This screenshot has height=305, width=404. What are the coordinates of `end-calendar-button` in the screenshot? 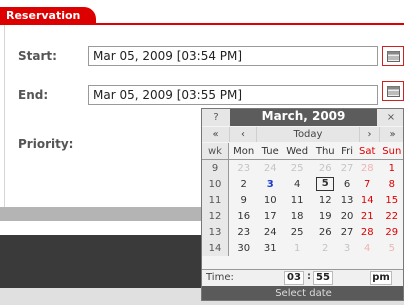 It's located at (393, 91).